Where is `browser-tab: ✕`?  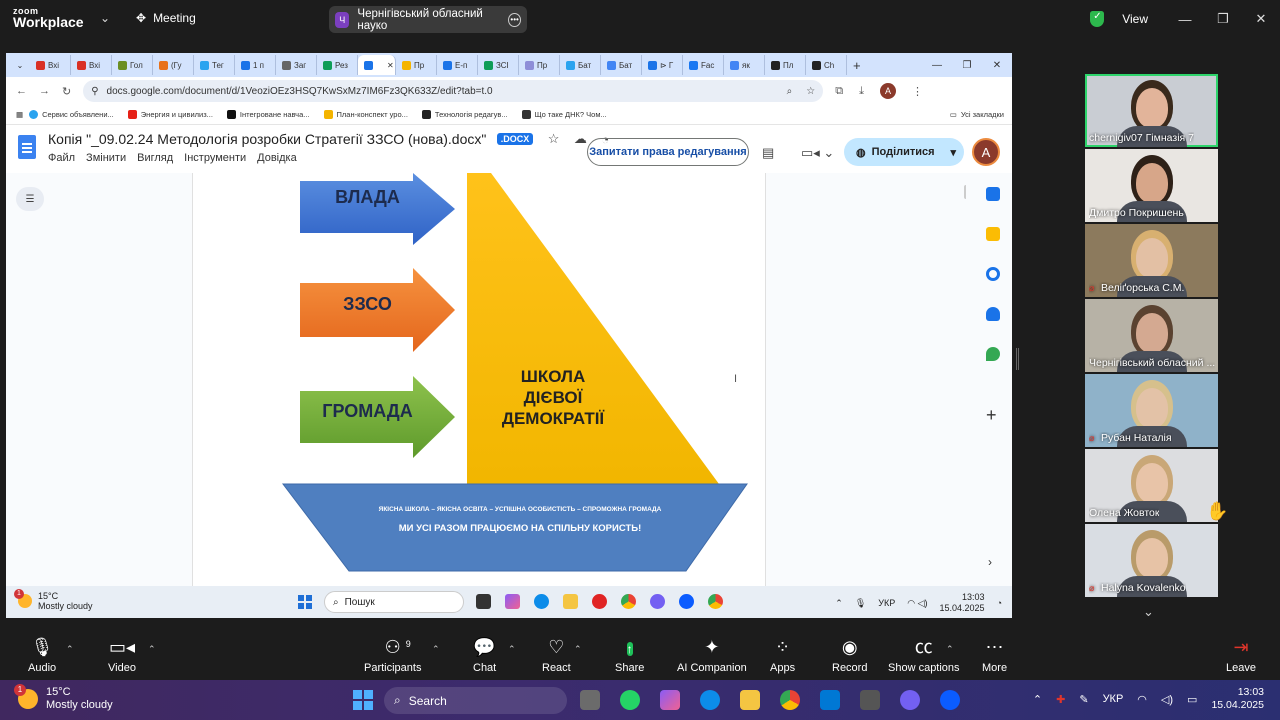
browser-tab: ✕ is located at coordinates (377, 65).